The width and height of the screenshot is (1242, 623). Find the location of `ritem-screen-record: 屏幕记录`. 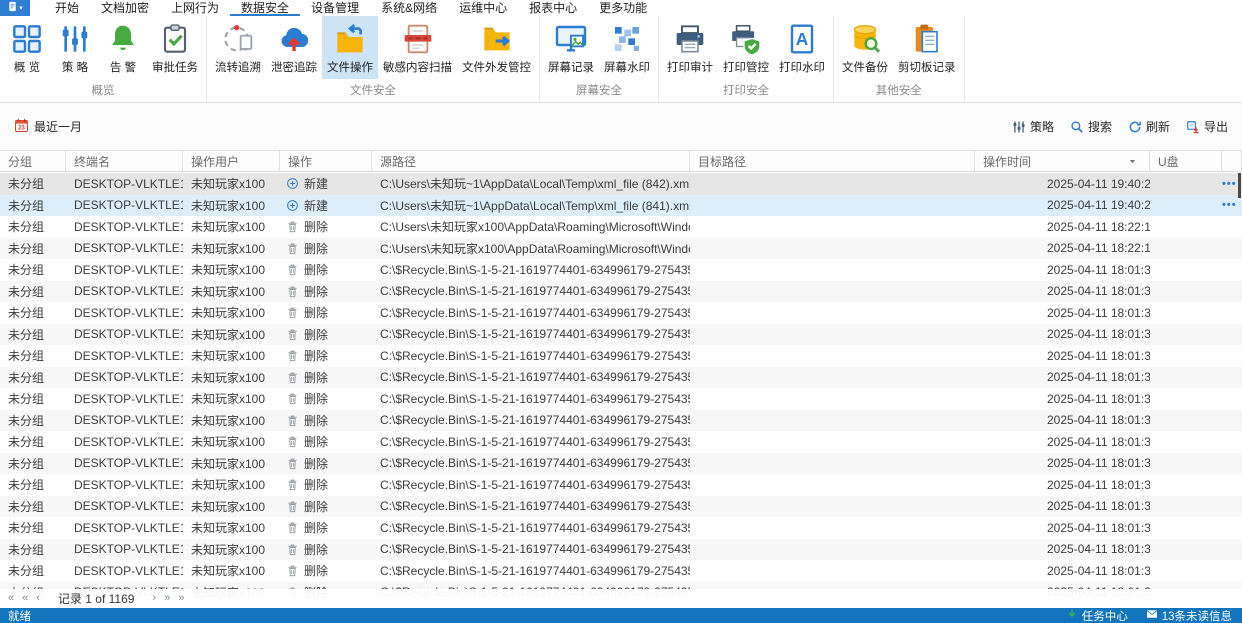

ritem-screen-record: 屏幕记录 is located at coordinates (571, 47).